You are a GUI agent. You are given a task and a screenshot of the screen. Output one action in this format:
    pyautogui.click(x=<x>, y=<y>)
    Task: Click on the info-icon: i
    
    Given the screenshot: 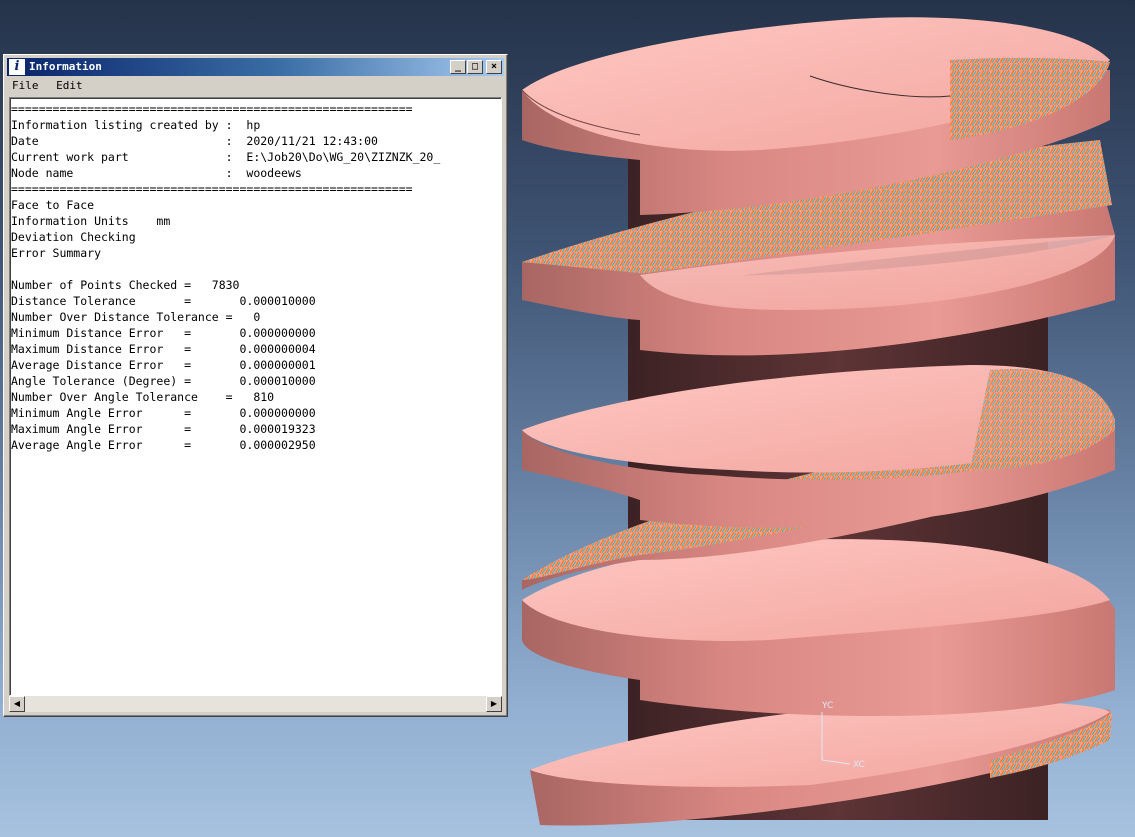 What is the action you would take?
    pyautogui.click(x=17, y=67)
    